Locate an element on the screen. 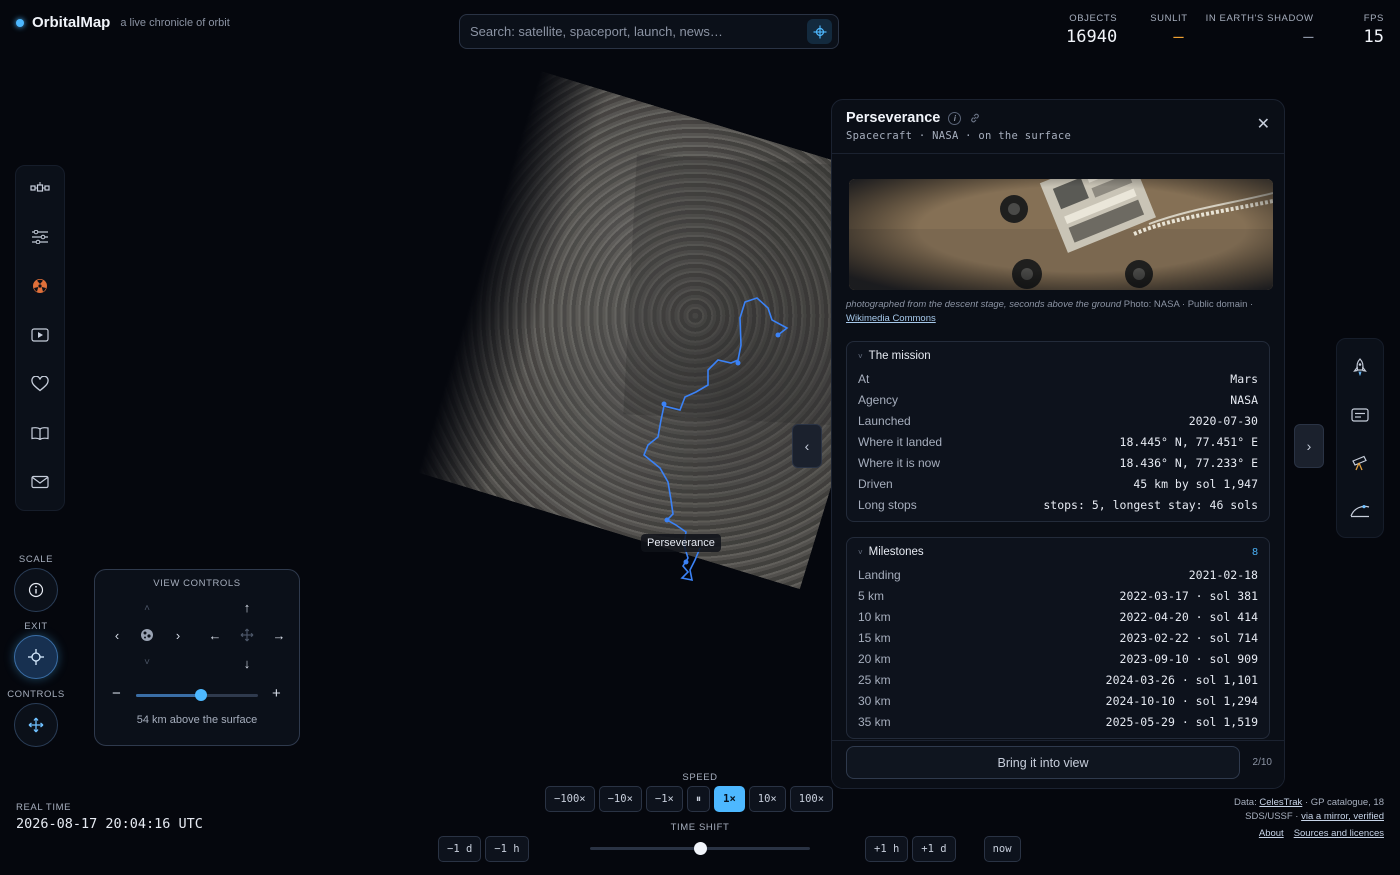  detail-row: Launched 2020-07-30 is located at coordinates (1058, 420).